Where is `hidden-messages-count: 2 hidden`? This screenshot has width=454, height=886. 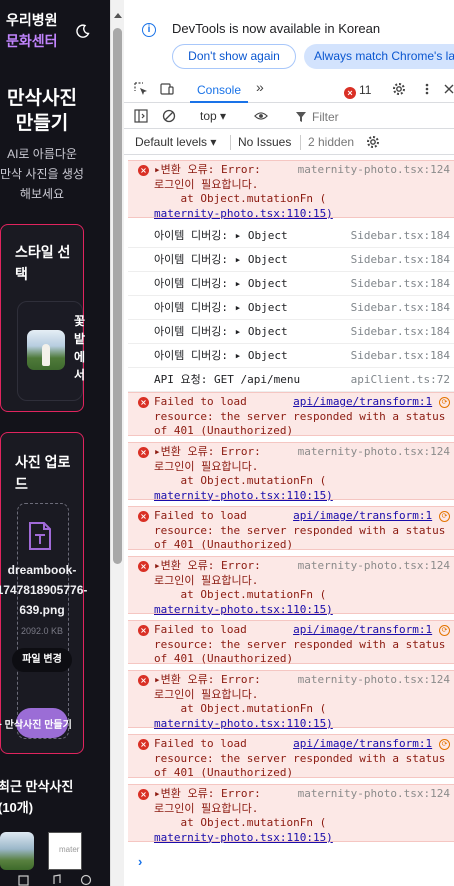 hidden-messages-count: 2 hidden is located at coordinates (331, 142).